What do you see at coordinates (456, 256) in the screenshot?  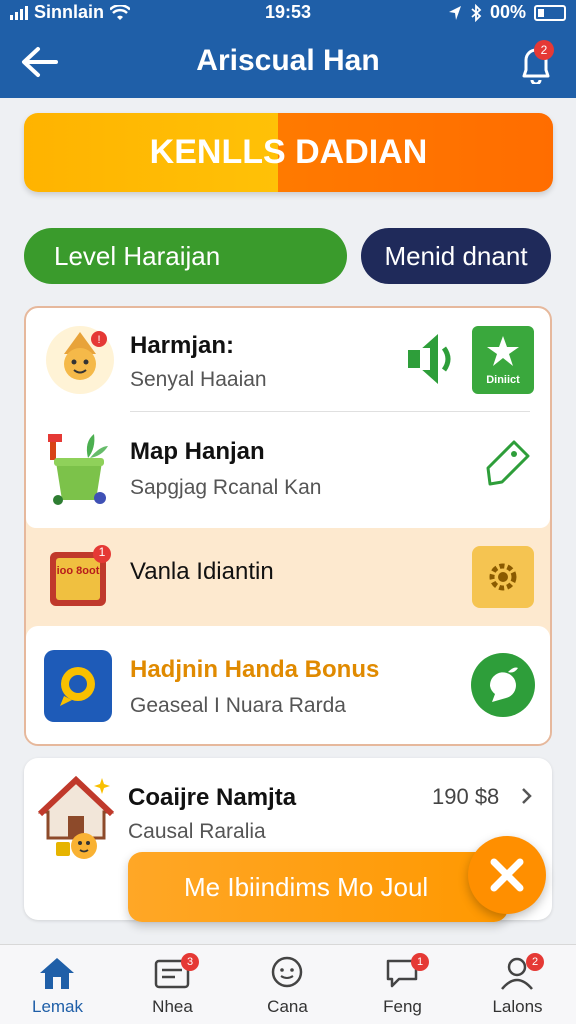 I see `menu-button: Menid dnant` at bounding box center [456, 256].